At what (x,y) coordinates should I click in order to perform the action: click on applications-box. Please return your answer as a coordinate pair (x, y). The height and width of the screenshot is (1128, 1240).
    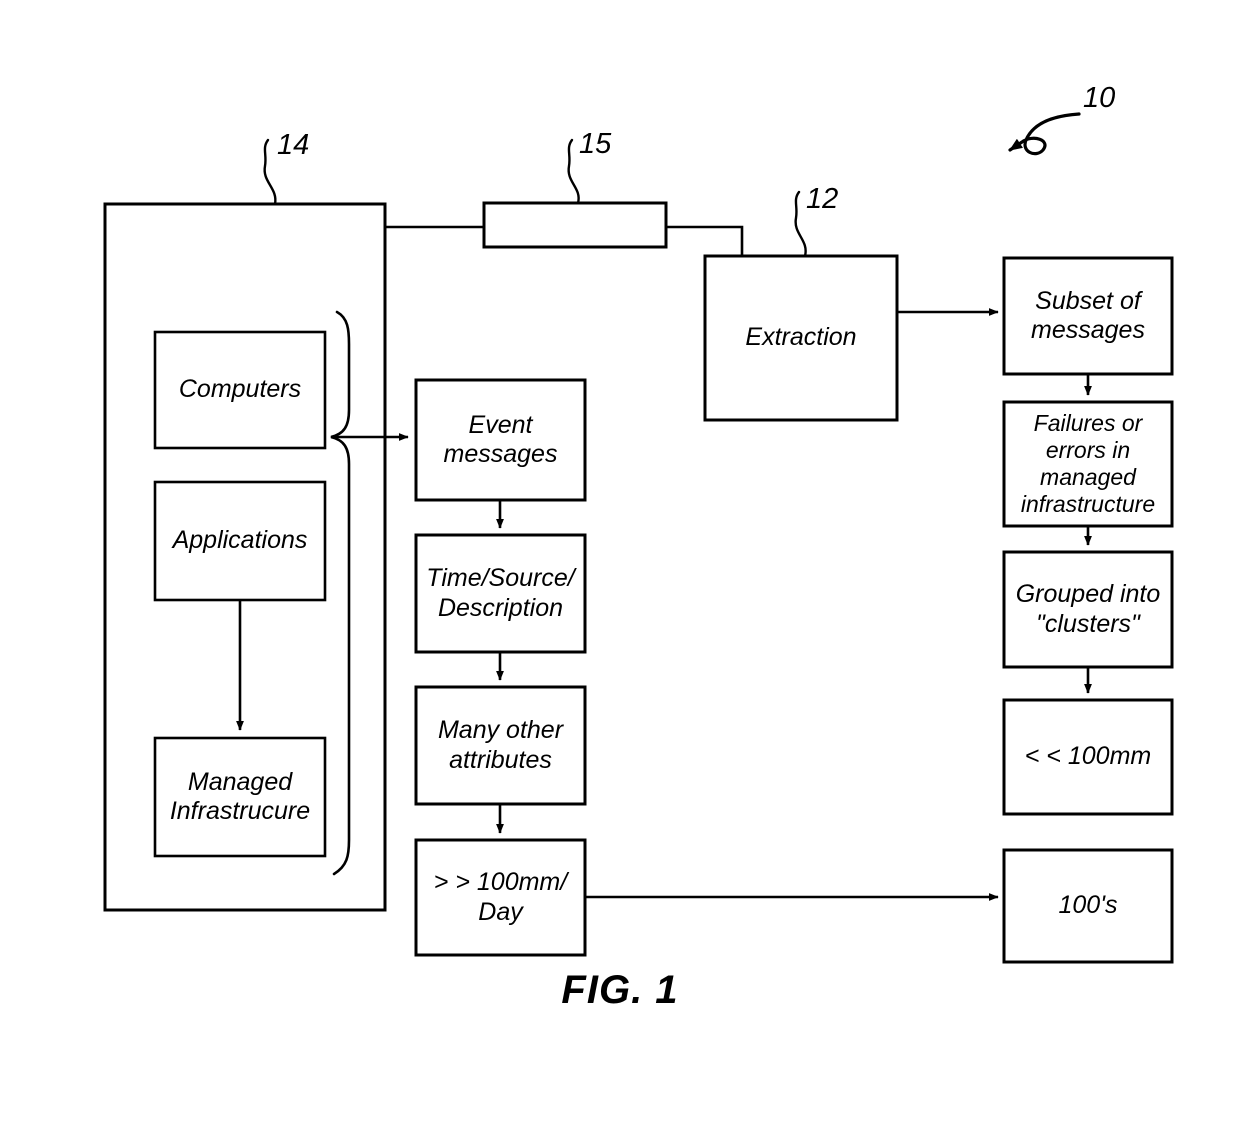
    Looking at the image, I should click on (240, 541).